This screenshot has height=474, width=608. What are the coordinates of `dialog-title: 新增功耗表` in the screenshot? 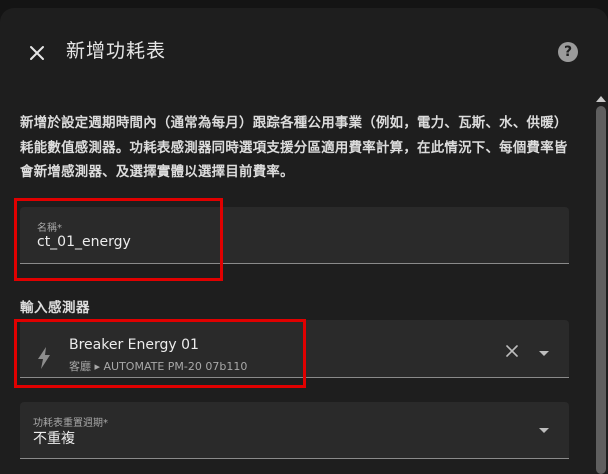 It's located at (116, 51).